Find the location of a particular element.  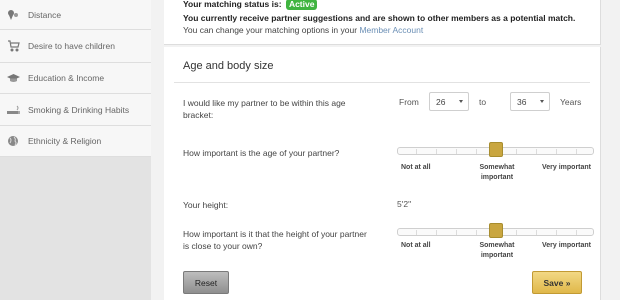

status-line: Your matching status is: Active is located at coordinates (250, 5).